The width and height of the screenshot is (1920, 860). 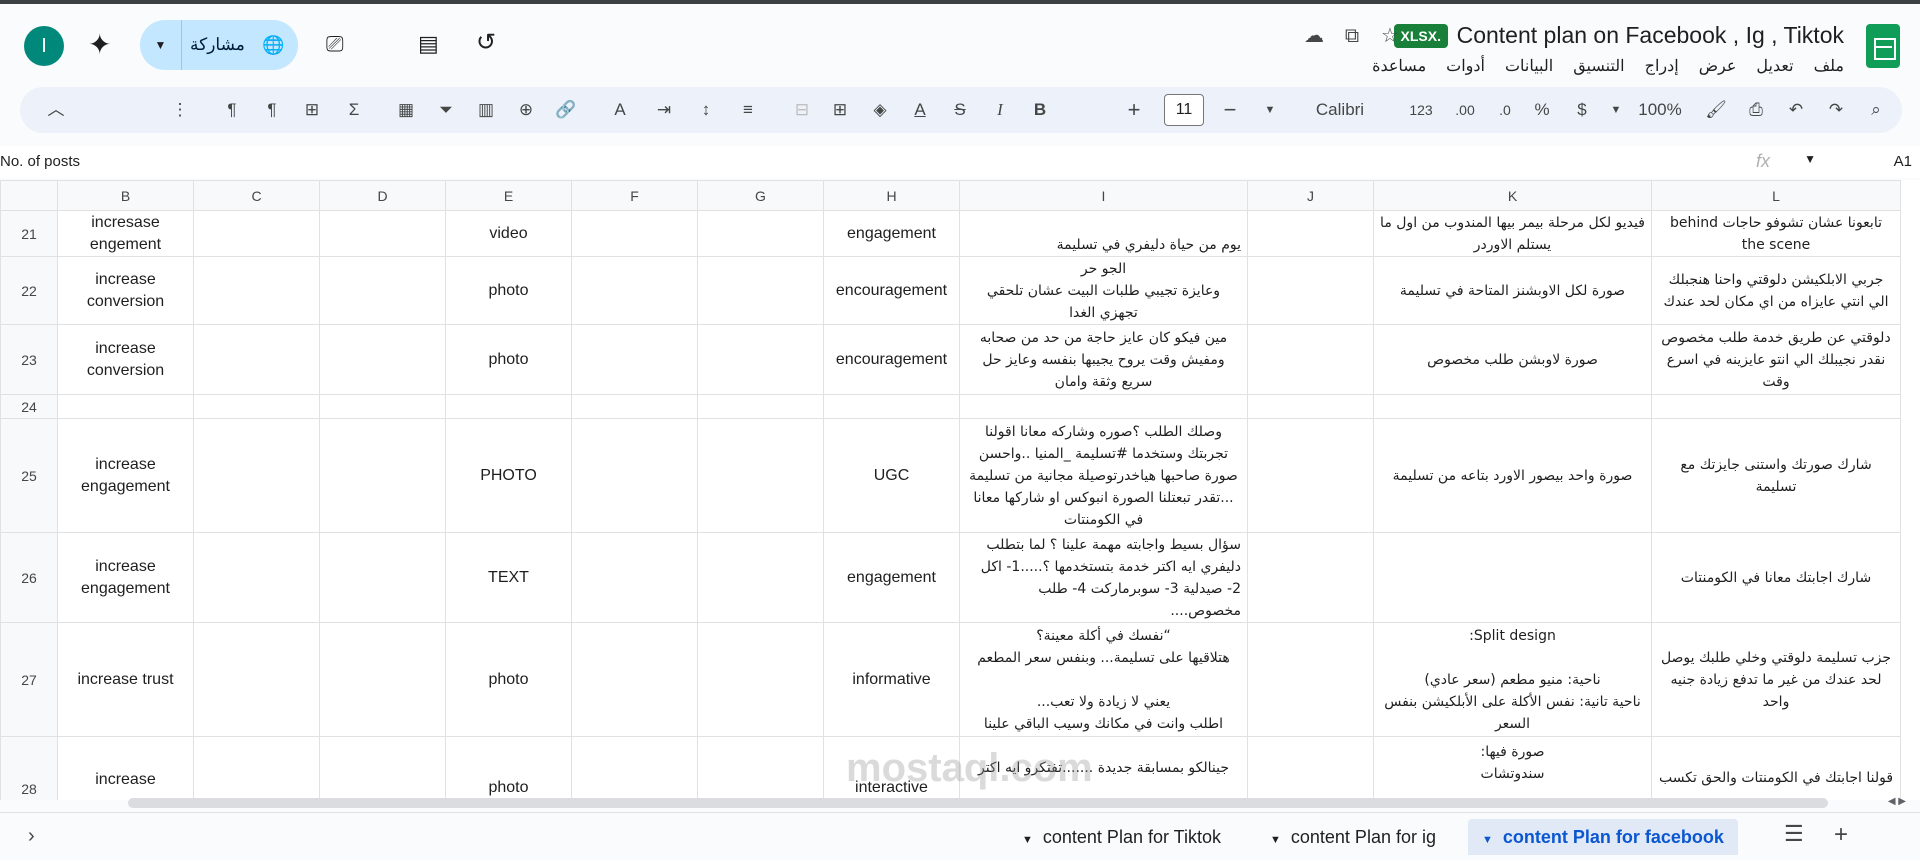 What do you see at coordinates (891, 359) in the screenshot?
I see `cell-goal: encouragement` at bounding box center [891, 359].